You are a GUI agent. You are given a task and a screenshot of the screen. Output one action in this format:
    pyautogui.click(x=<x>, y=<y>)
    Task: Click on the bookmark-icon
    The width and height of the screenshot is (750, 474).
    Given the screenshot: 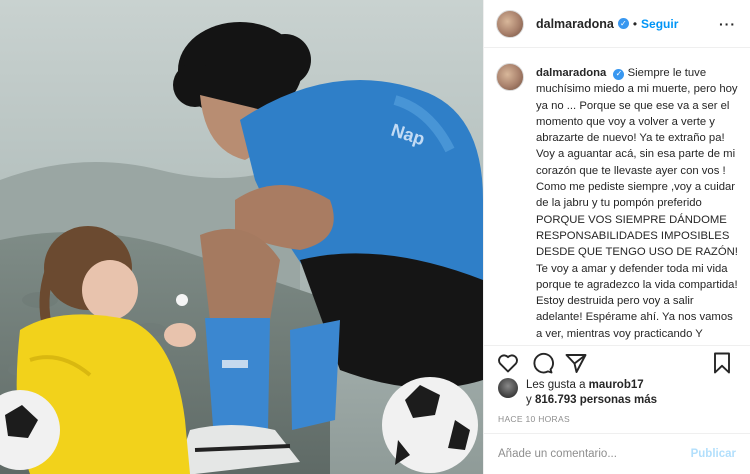 What is the action you would take?
    pyautogui.click(x=722, y=363)
    